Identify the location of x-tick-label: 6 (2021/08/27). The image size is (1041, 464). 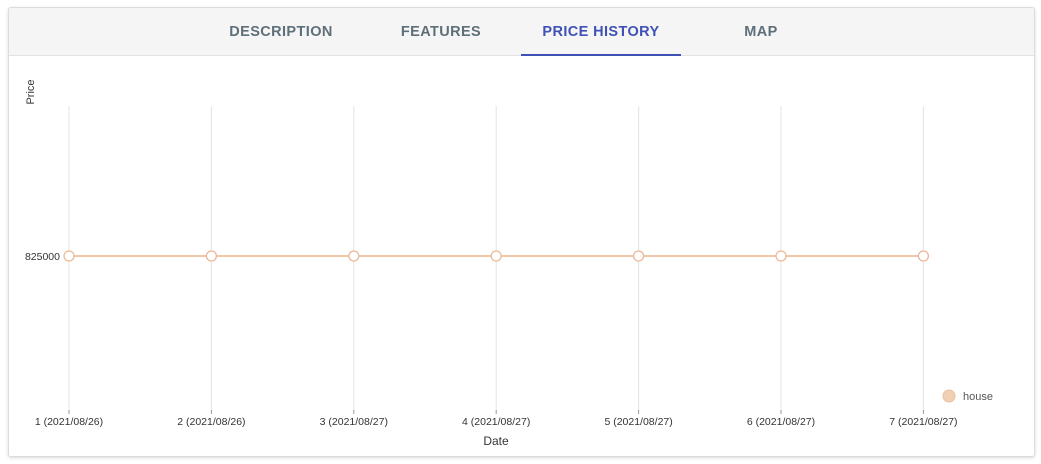
(781, 422).